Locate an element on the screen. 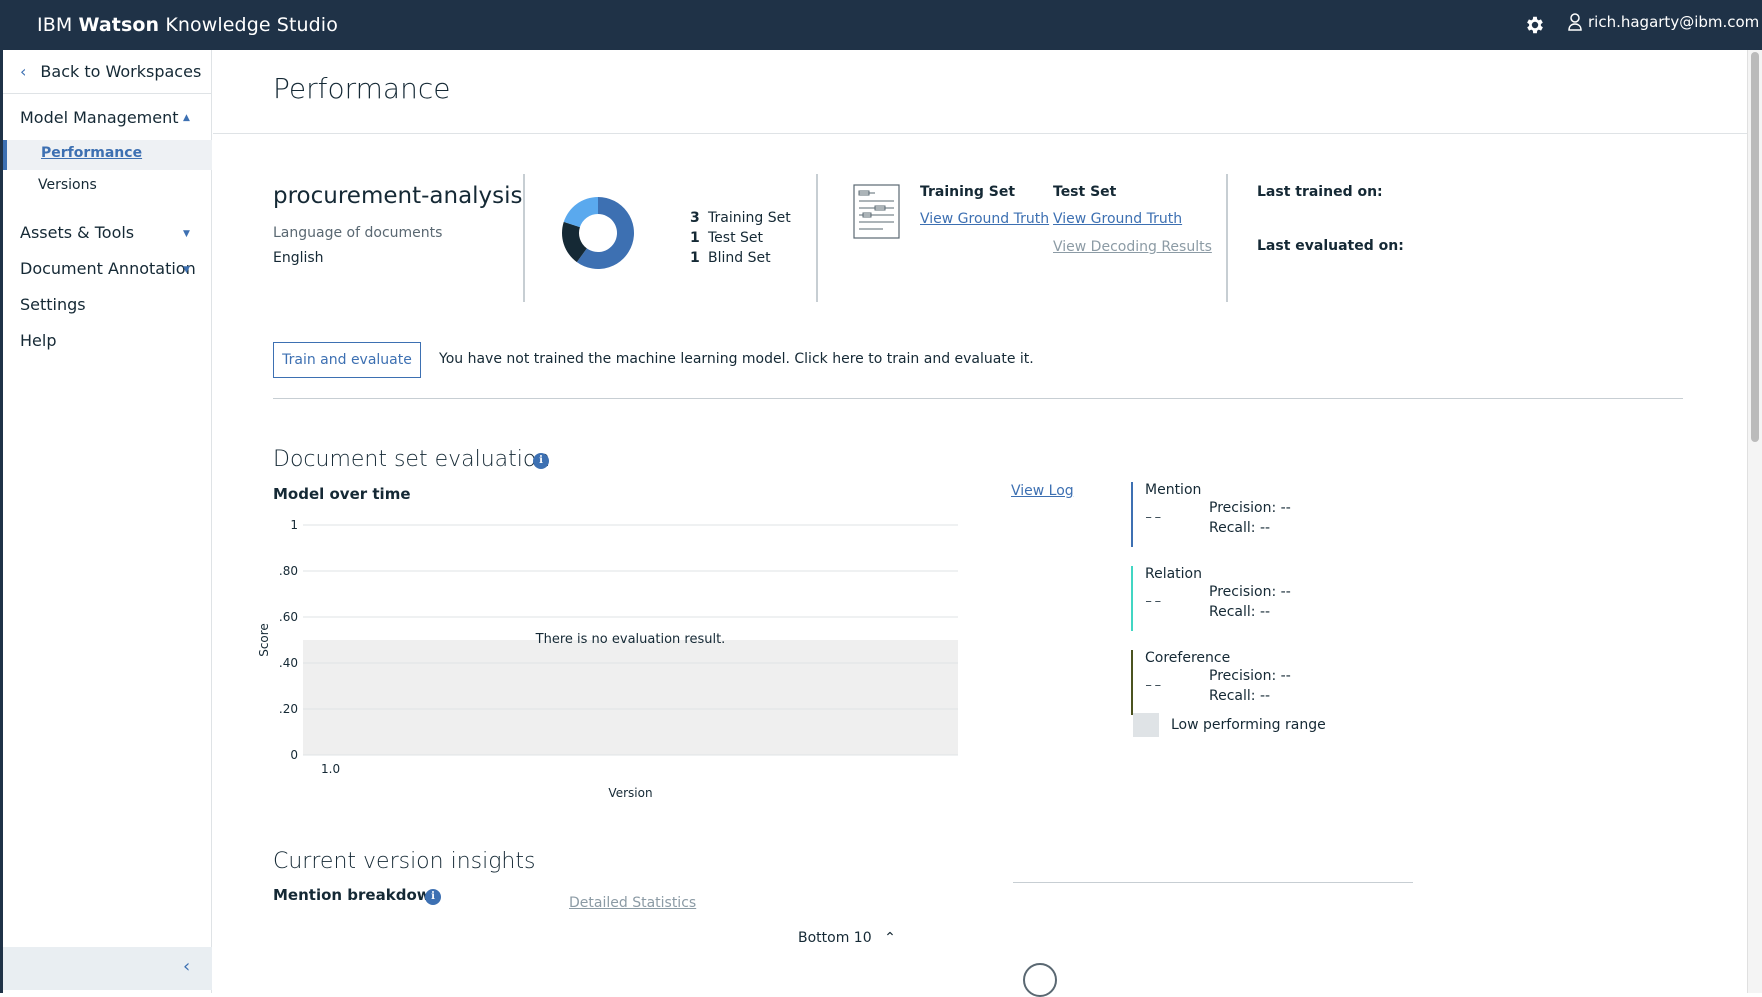 This screenshot has width=1762, height=997. user-icon is located at coordinates (1575, 22).